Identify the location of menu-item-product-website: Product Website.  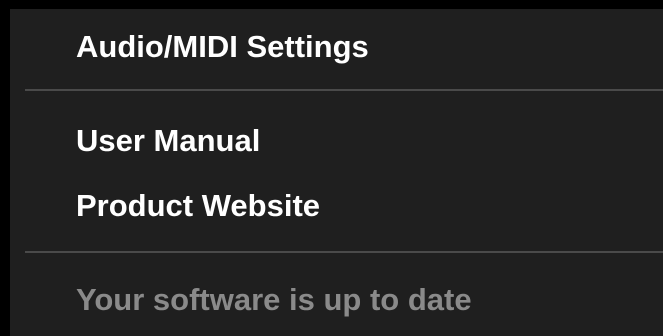
(198, 206).